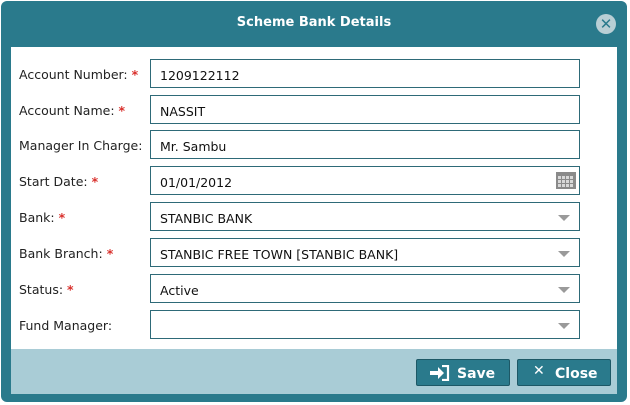 The width and height of the screenshot is (630, 405). I want to click on status-selected-value: Active, so click(179, 290).